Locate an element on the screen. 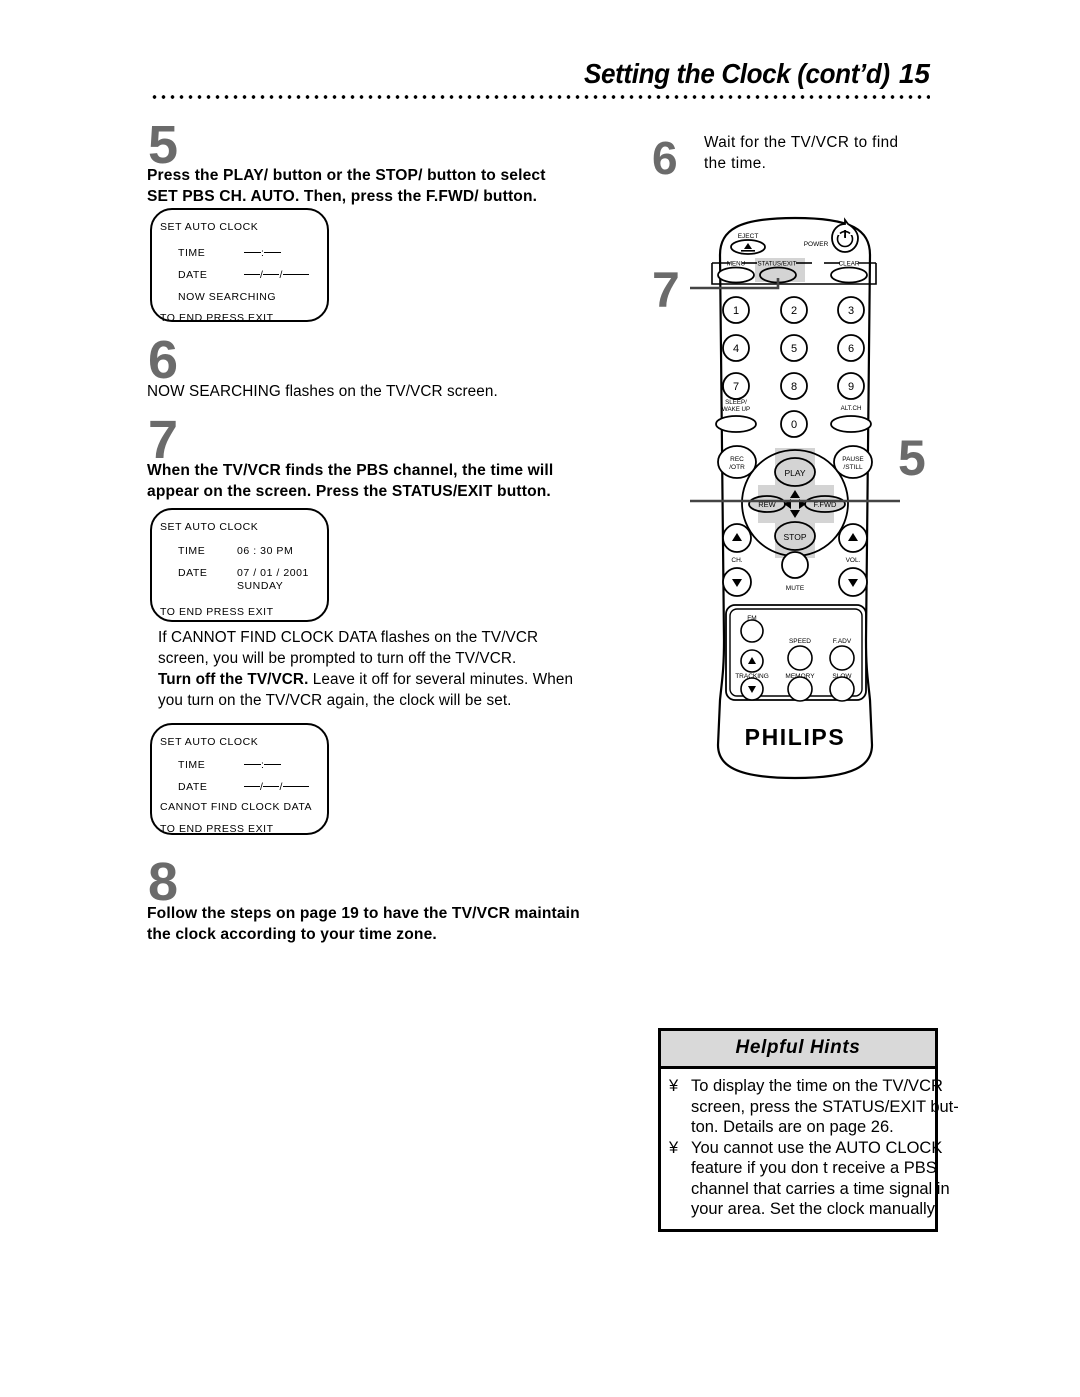 The height and width of the screenshot is (1397, 1080). callout-number-7: 7 is located at coordinates (666, 290).